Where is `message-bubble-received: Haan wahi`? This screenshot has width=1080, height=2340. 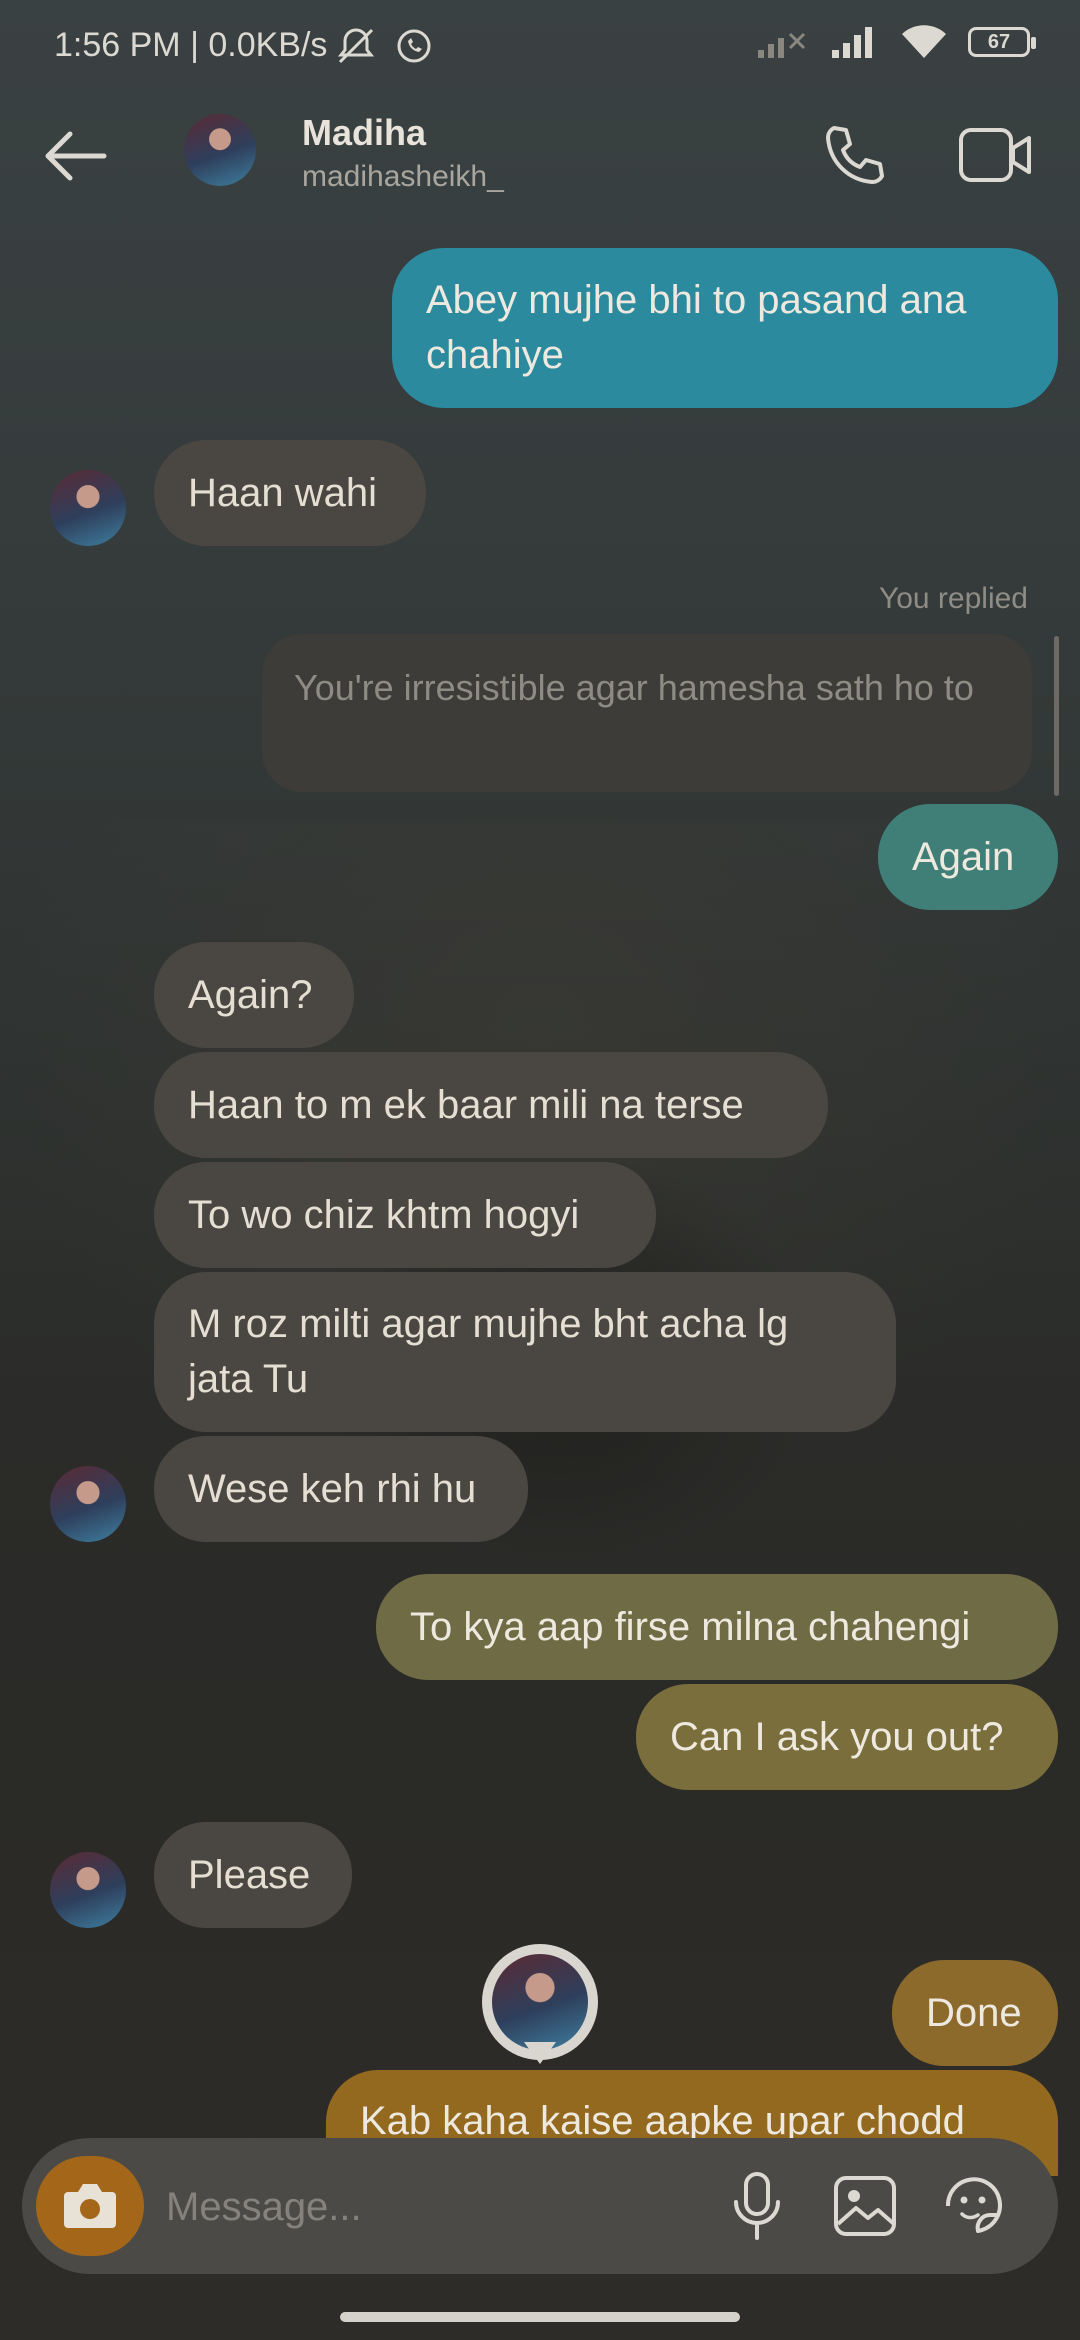 message-bubble-received: Haan wahi is located at coordinates (290, 493).